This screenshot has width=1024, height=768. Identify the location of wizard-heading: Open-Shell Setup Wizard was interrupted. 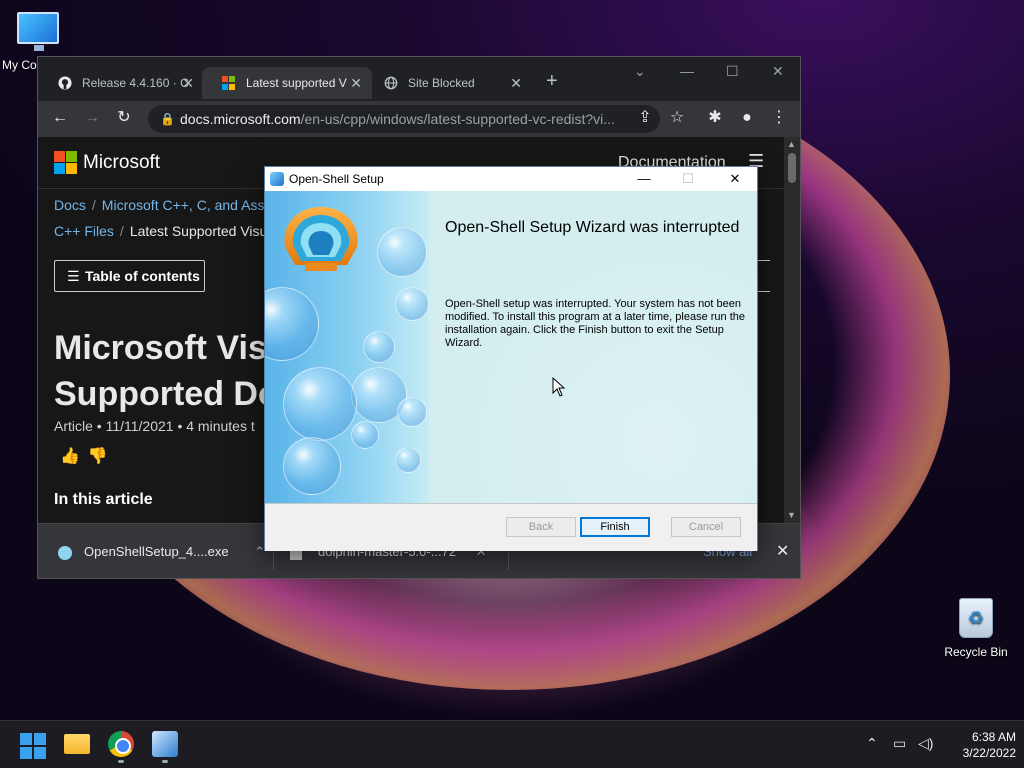
(592, 227).